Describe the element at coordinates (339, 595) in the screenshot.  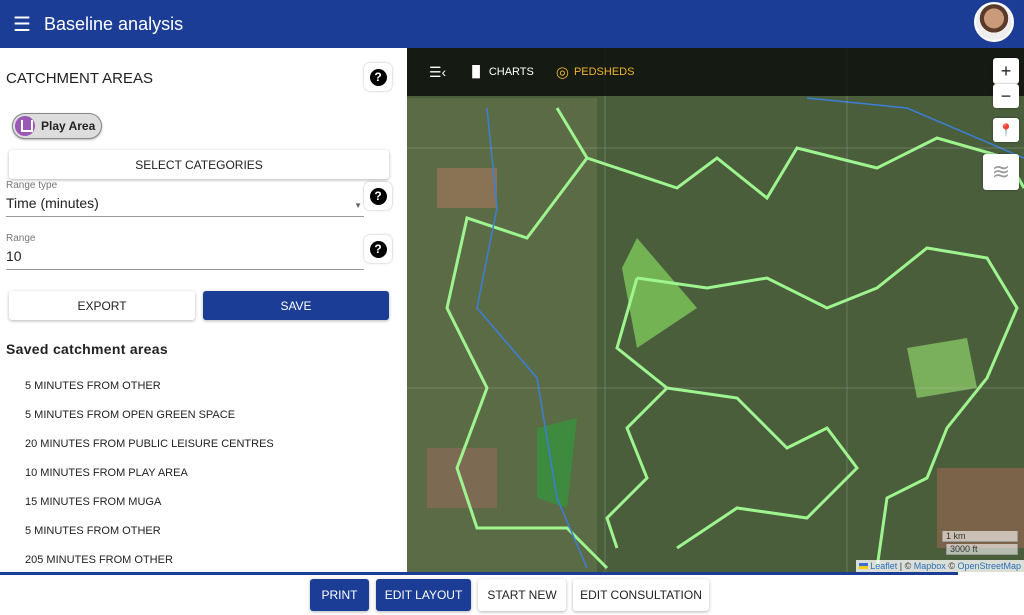
I see `print-button: PRINT` at that location.